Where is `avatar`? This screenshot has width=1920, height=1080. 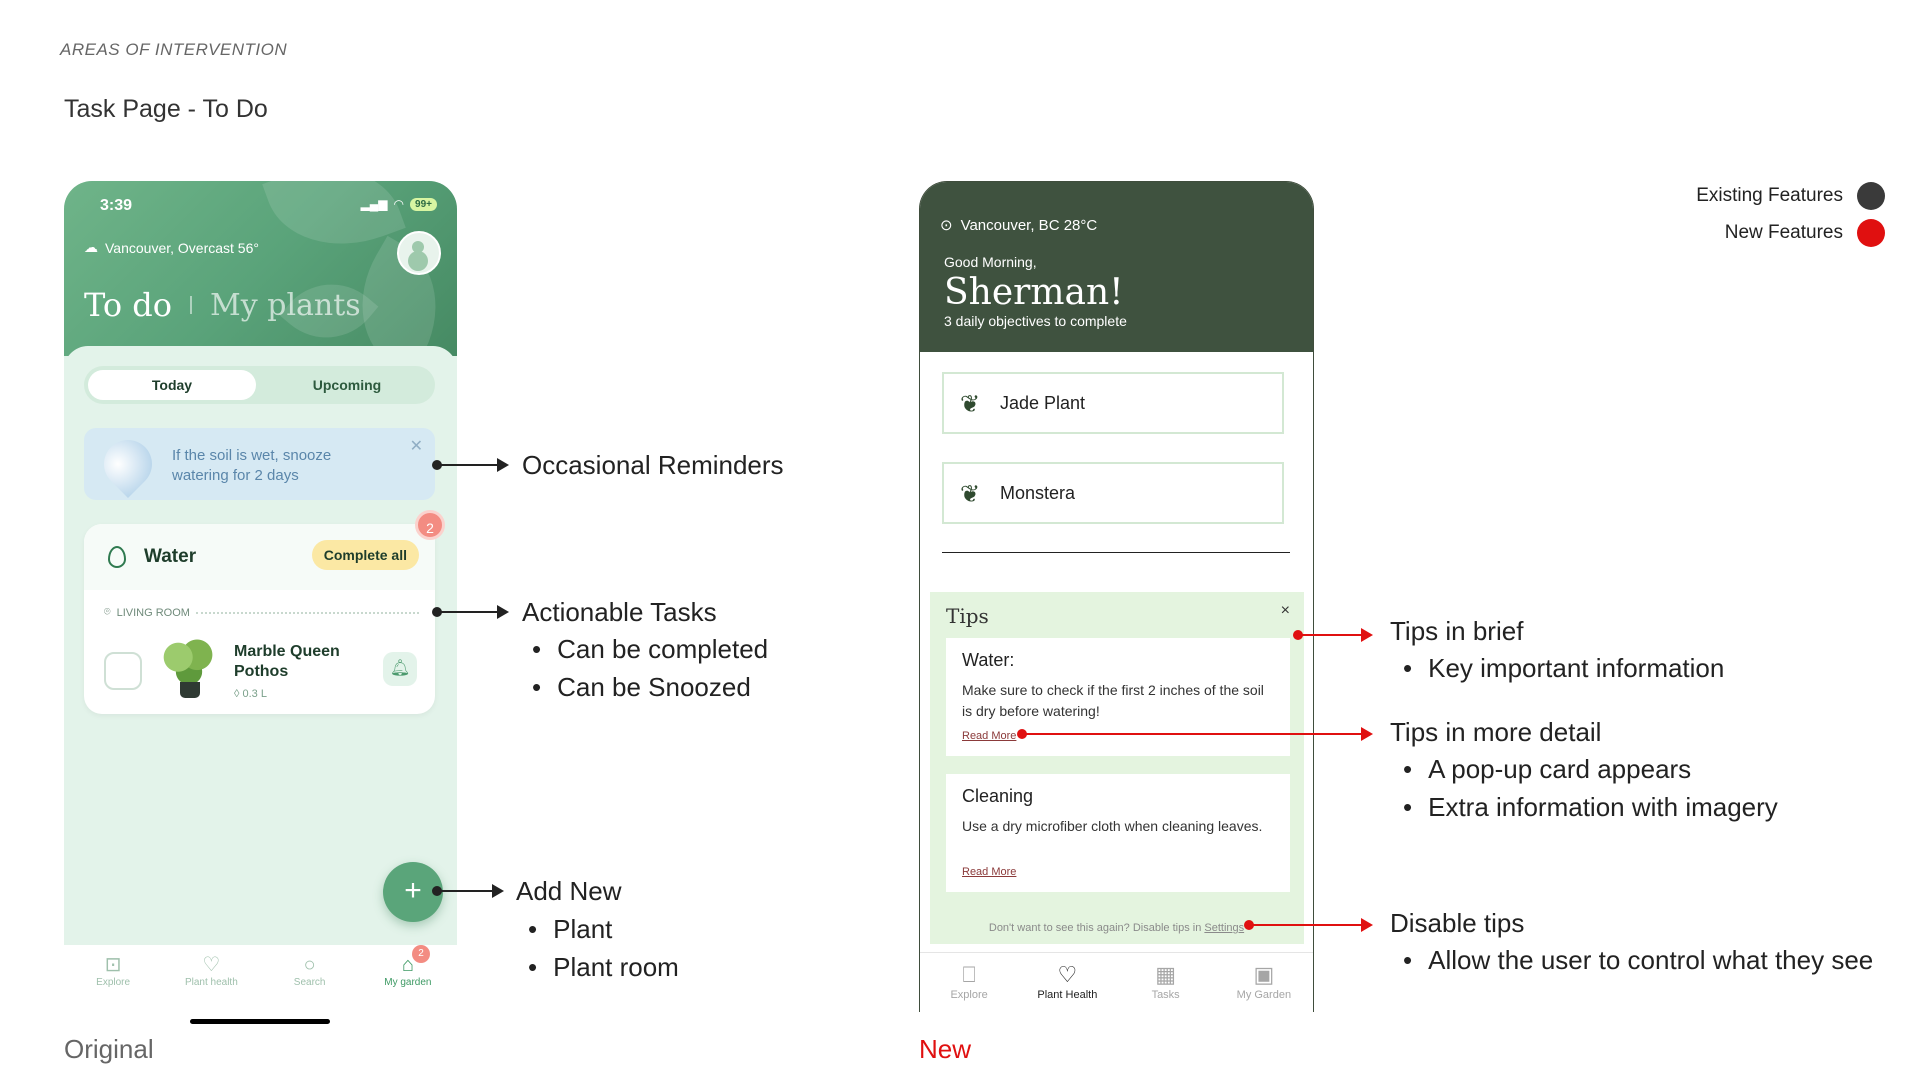
avatar is located at coordinates (419, 253).